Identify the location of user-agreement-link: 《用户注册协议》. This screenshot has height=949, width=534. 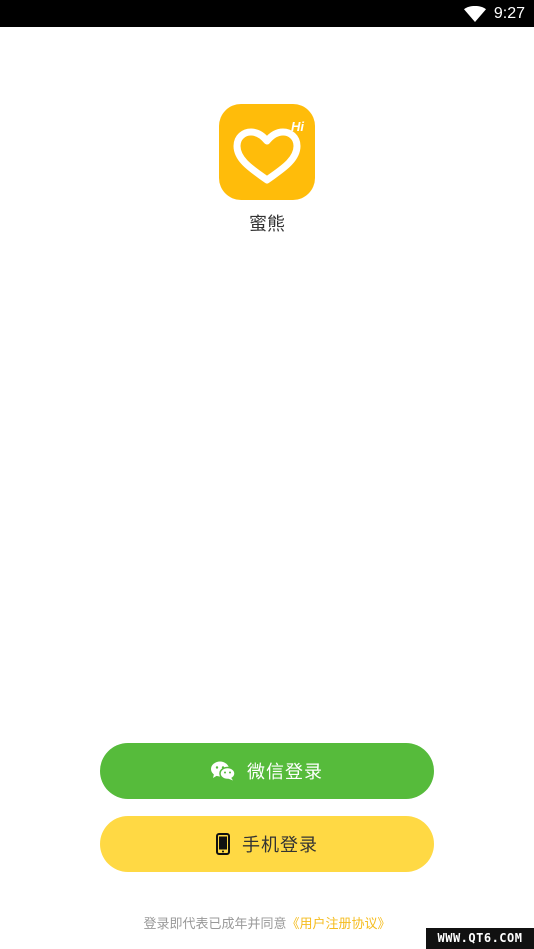
(339, 924).